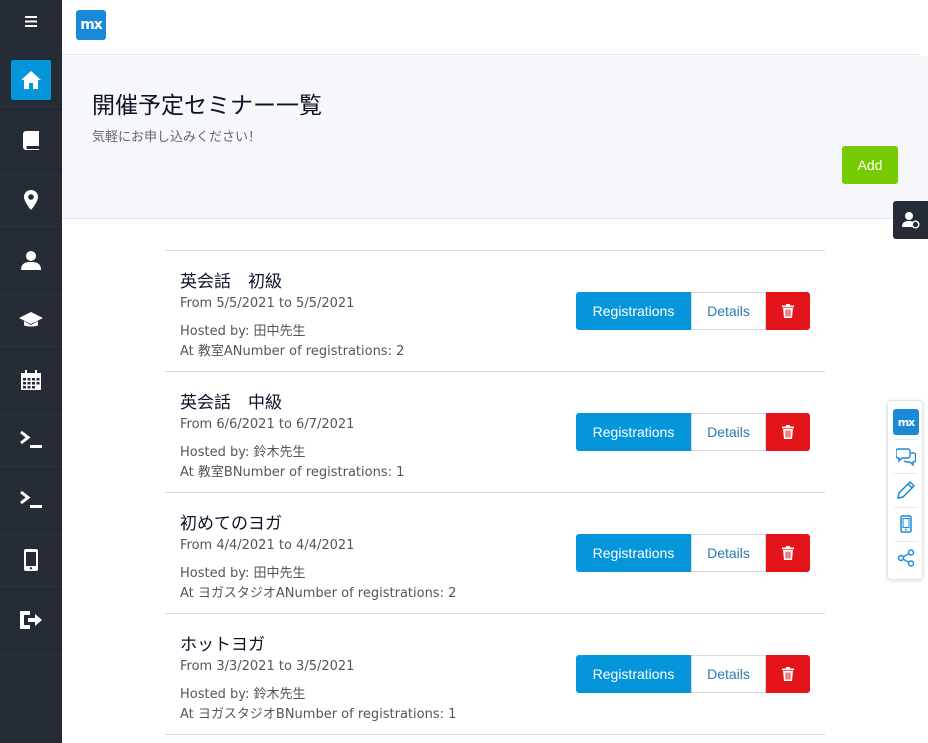  What do you see at coordinates (491, 27) in the screenshot?
I see `top-bar: mx` at bounding box center [491, 27].